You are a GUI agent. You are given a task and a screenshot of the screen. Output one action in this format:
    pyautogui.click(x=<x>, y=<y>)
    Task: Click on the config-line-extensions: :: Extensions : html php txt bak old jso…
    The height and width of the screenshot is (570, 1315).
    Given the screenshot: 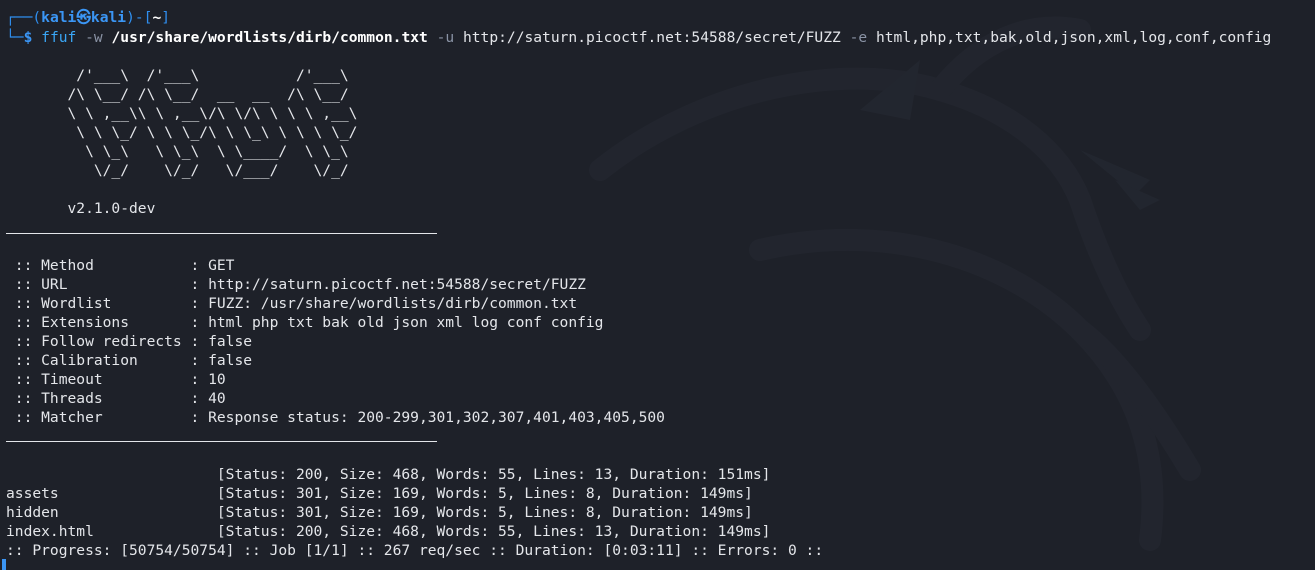 What is the action you would take?
    pyautogui.click(x=305, y=322)
    